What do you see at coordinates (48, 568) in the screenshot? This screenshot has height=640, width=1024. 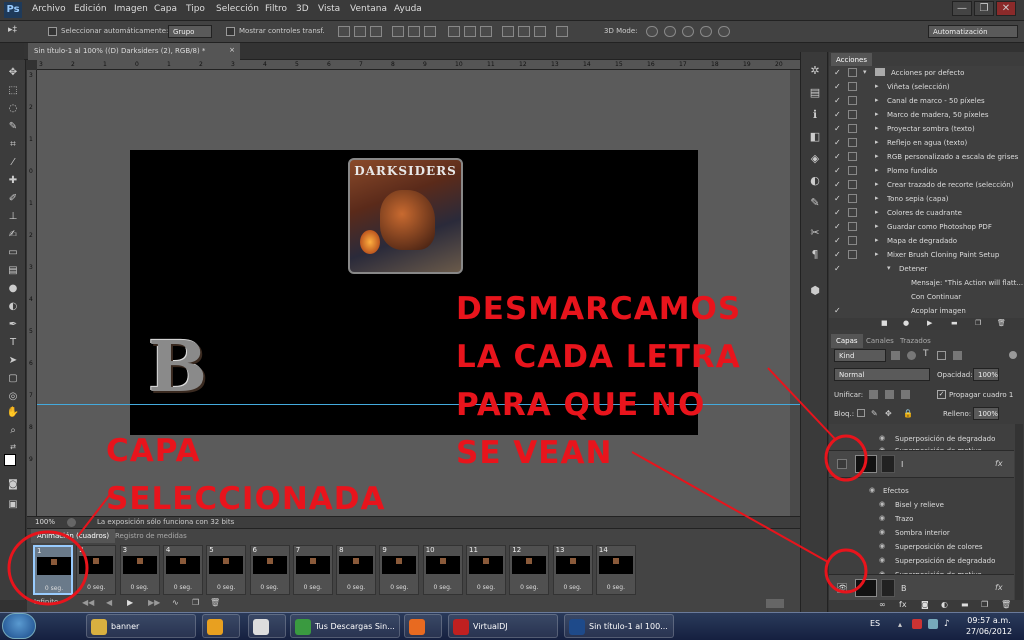 I see `annotation-circle-frame` at bounding box center [48, 568].